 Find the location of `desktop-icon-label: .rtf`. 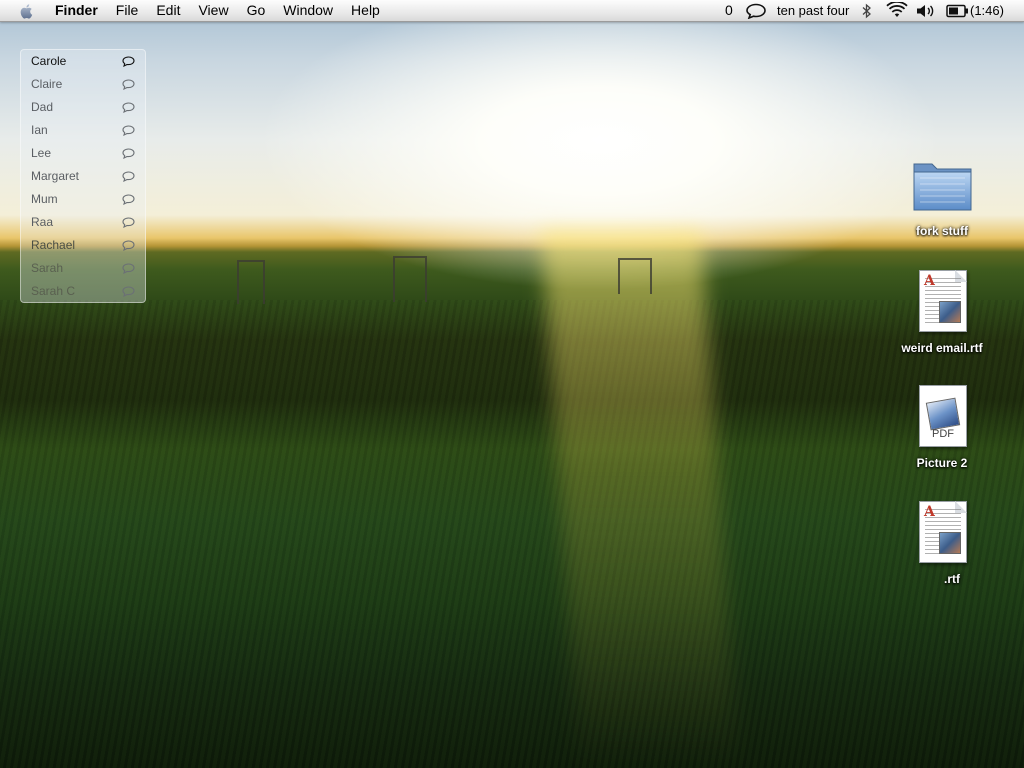

desktop-icon-label: .rtf is located at coordinates (952, 579).